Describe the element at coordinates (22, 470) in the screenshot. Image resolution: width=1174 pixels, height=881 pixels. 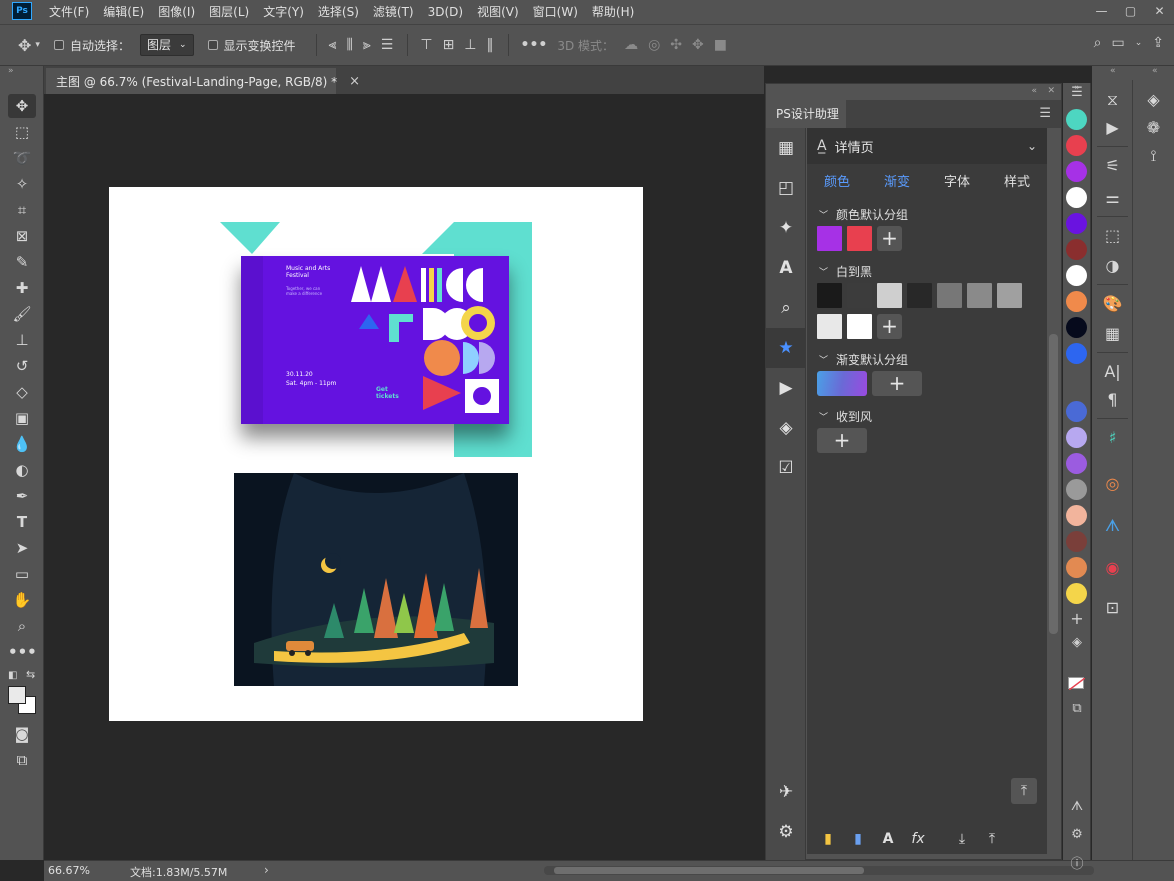
I see `dodge-tool-icon: ◐` at that location.